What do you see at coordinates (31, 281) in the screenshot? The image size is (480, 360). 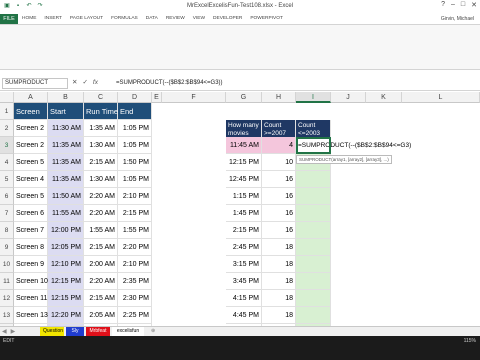 I see `table-cell: Screen 10` at bounding box center [31, 281].